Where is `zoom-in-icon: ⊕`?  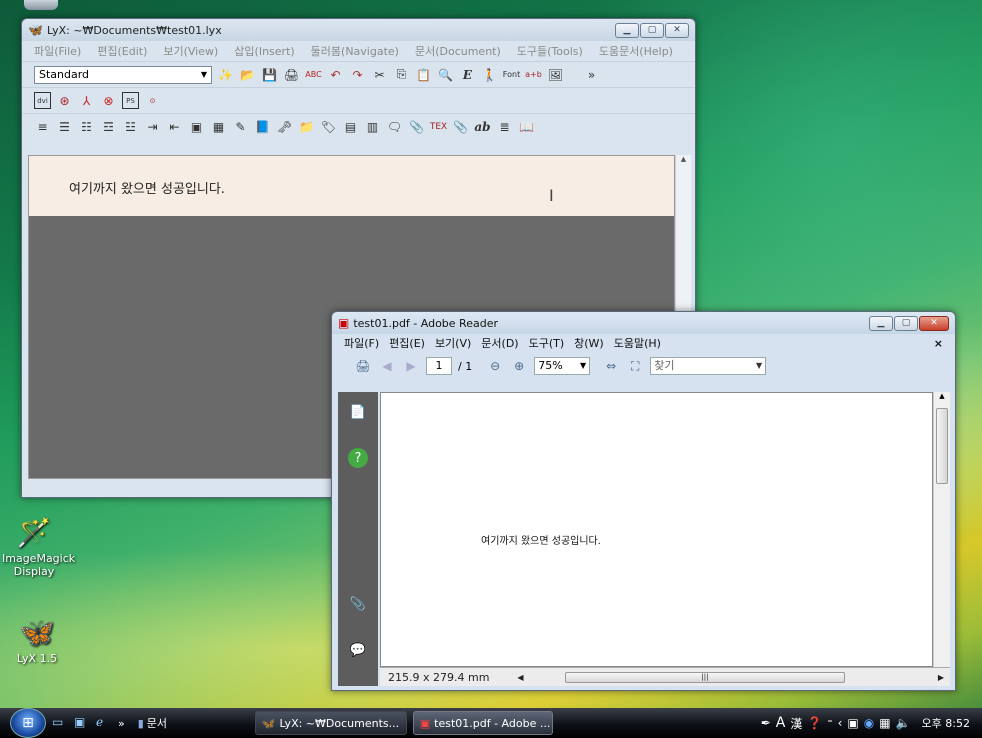
zoom-in-icon: ⊕ is located at coordinates (519, 366).